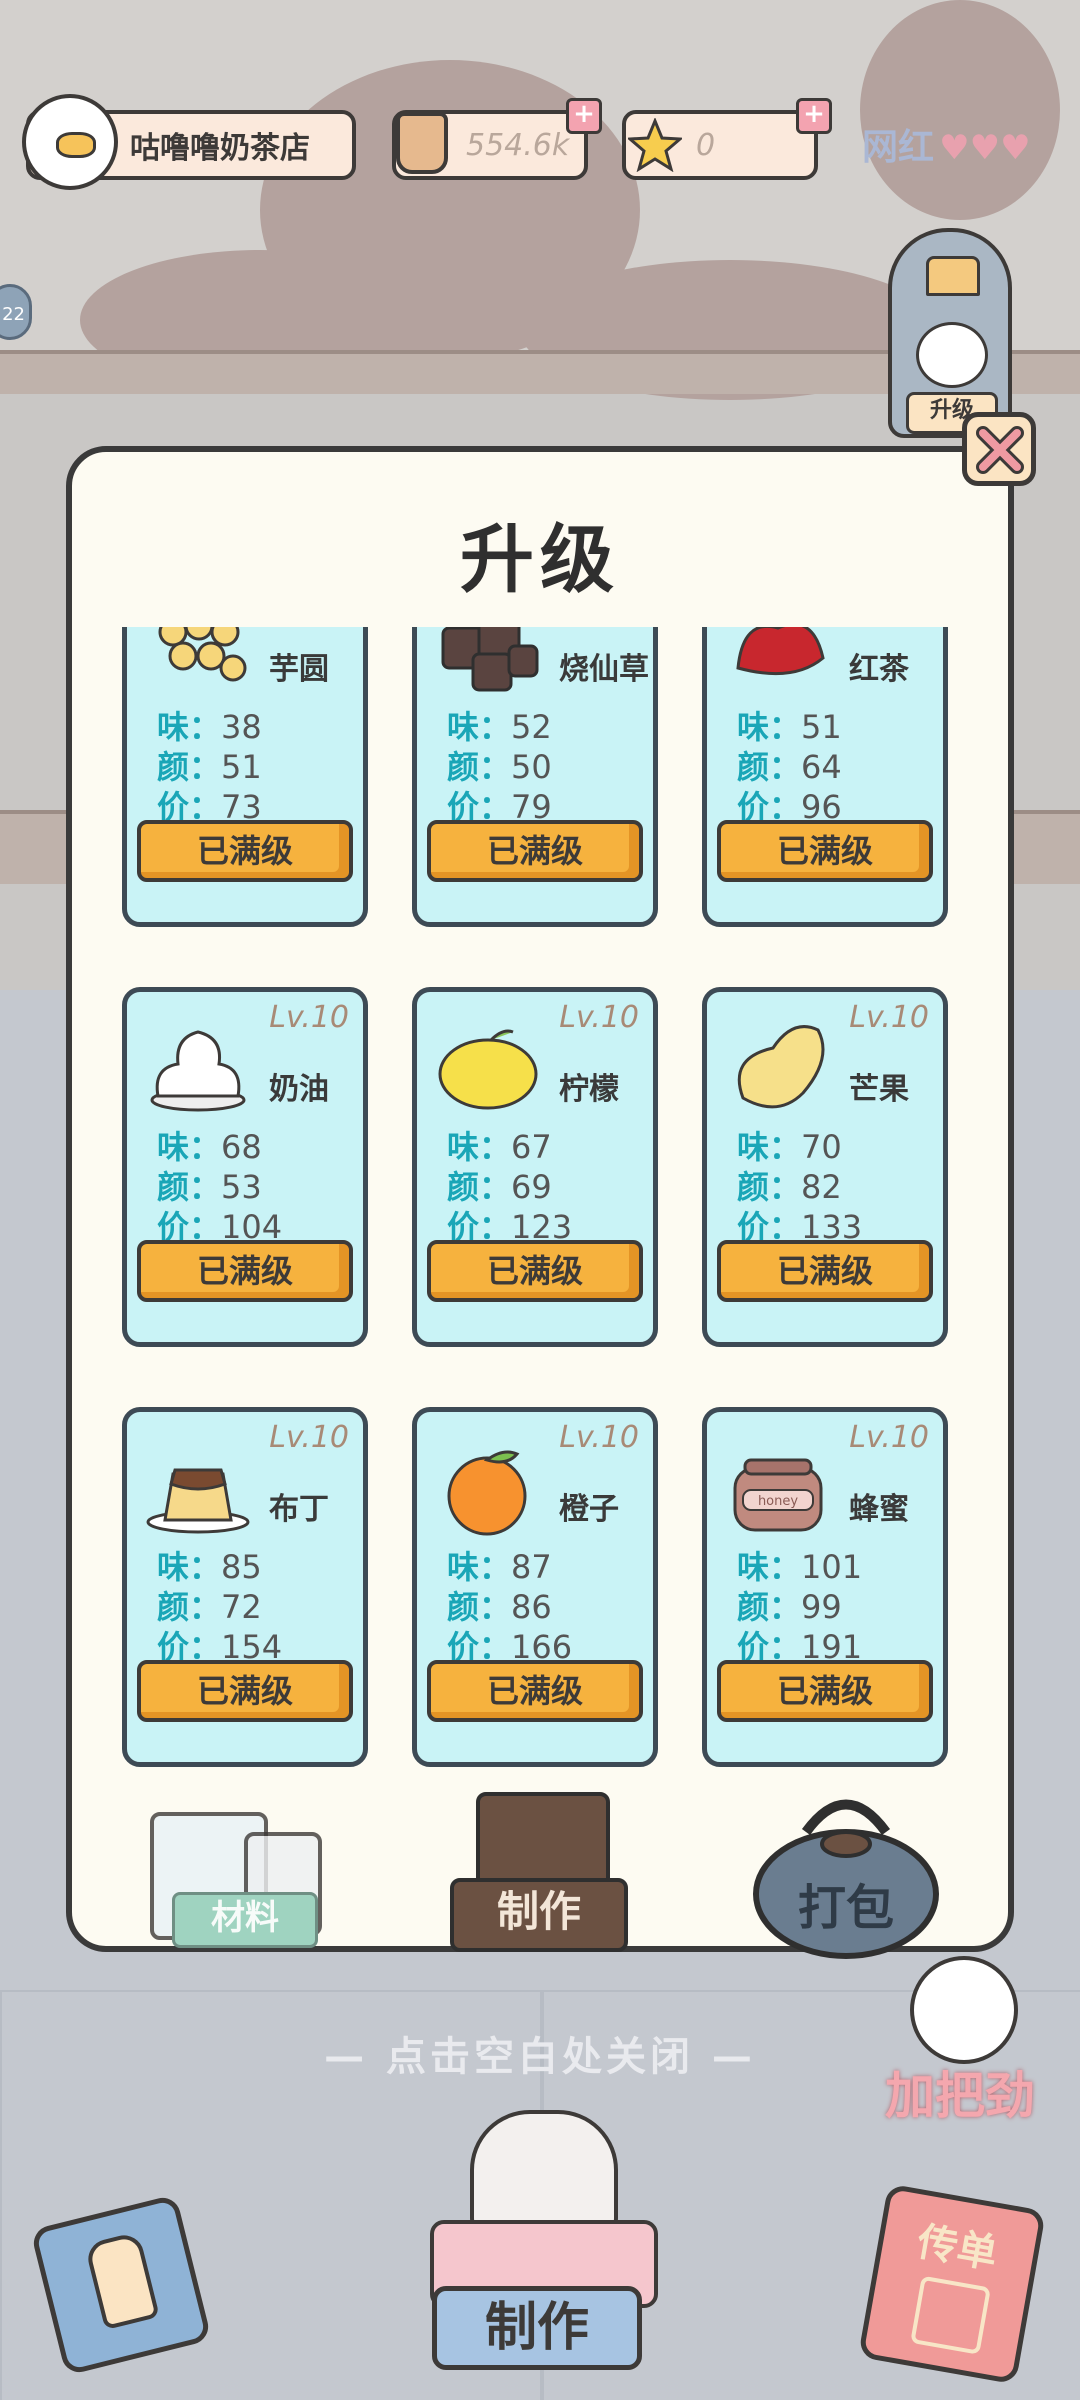 This screenshot has height=2400, width=1080. Describe the element at coordinates (488, 662) in the screenshot. I see `grass-jelly-icon` at that location.